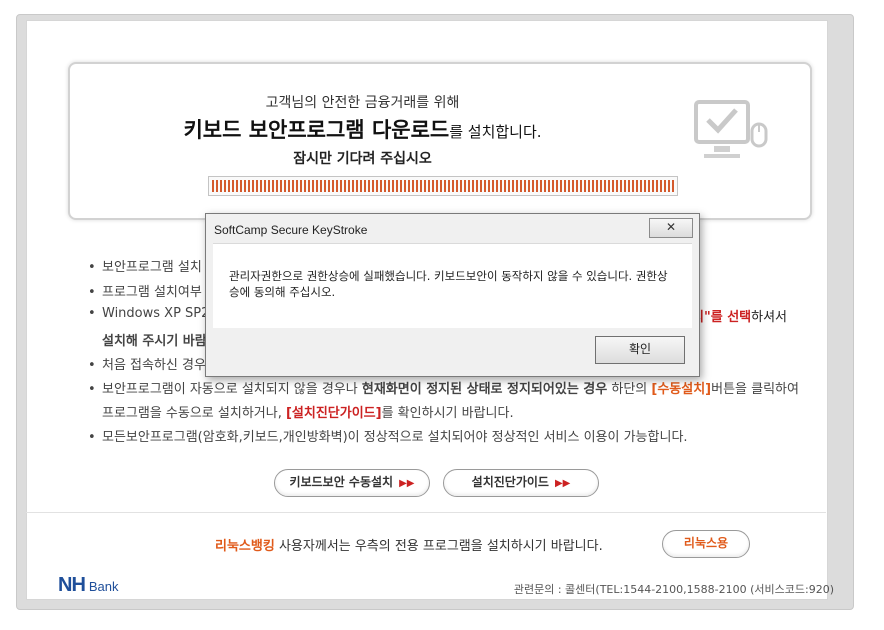  I want to click on download-progress-bar, so click(443, 186).